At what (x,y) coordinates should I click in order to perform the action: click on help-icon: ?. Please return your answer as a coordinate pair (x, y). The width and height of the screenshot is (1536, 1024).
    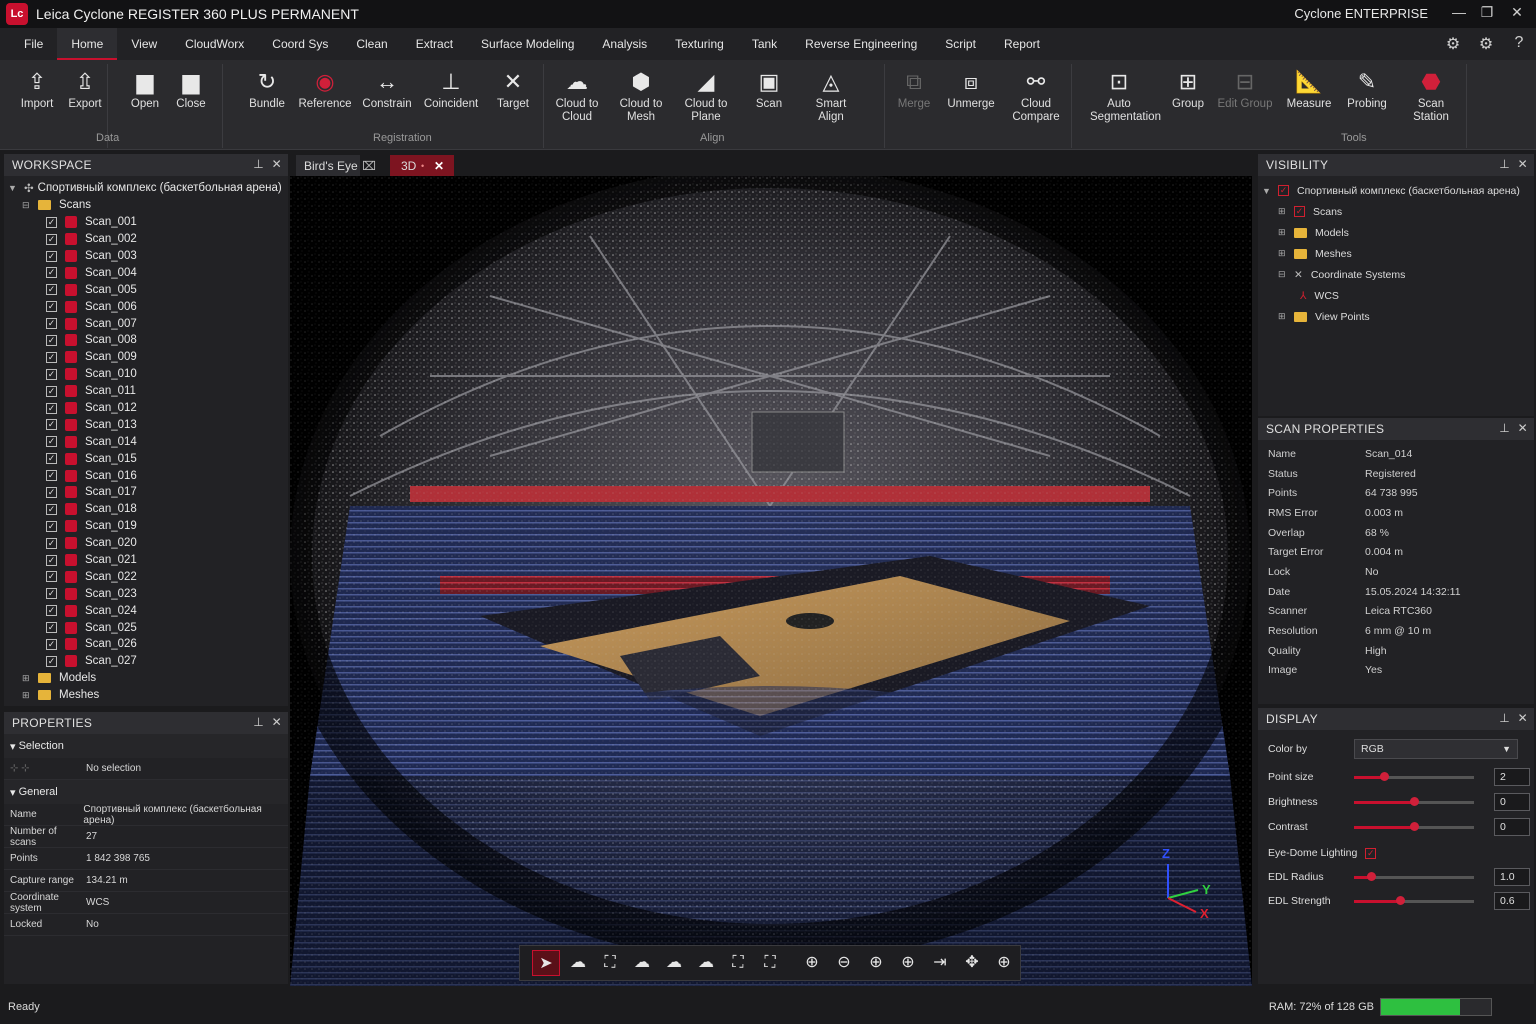
    Looking at the image, I should click on (1519, 45).